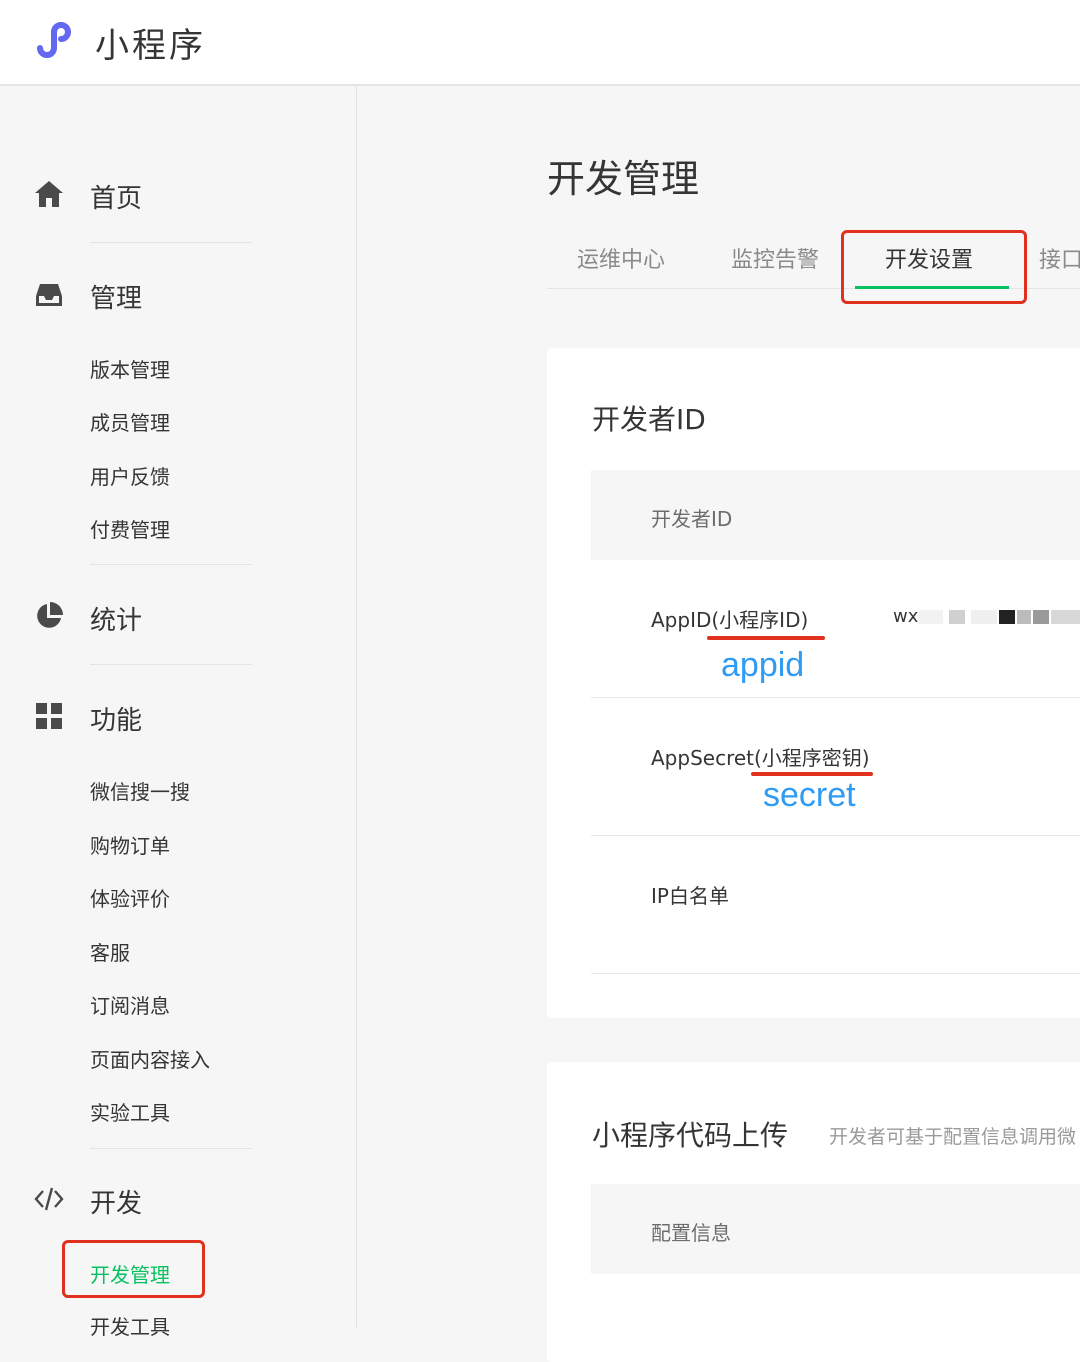 This screenshot has width=1080, height=1362. What do you see at coordinates (130, 528) in the screenshot?
I see `sidebar-item-payment: 付费管理` at bounding box center [130, 528].